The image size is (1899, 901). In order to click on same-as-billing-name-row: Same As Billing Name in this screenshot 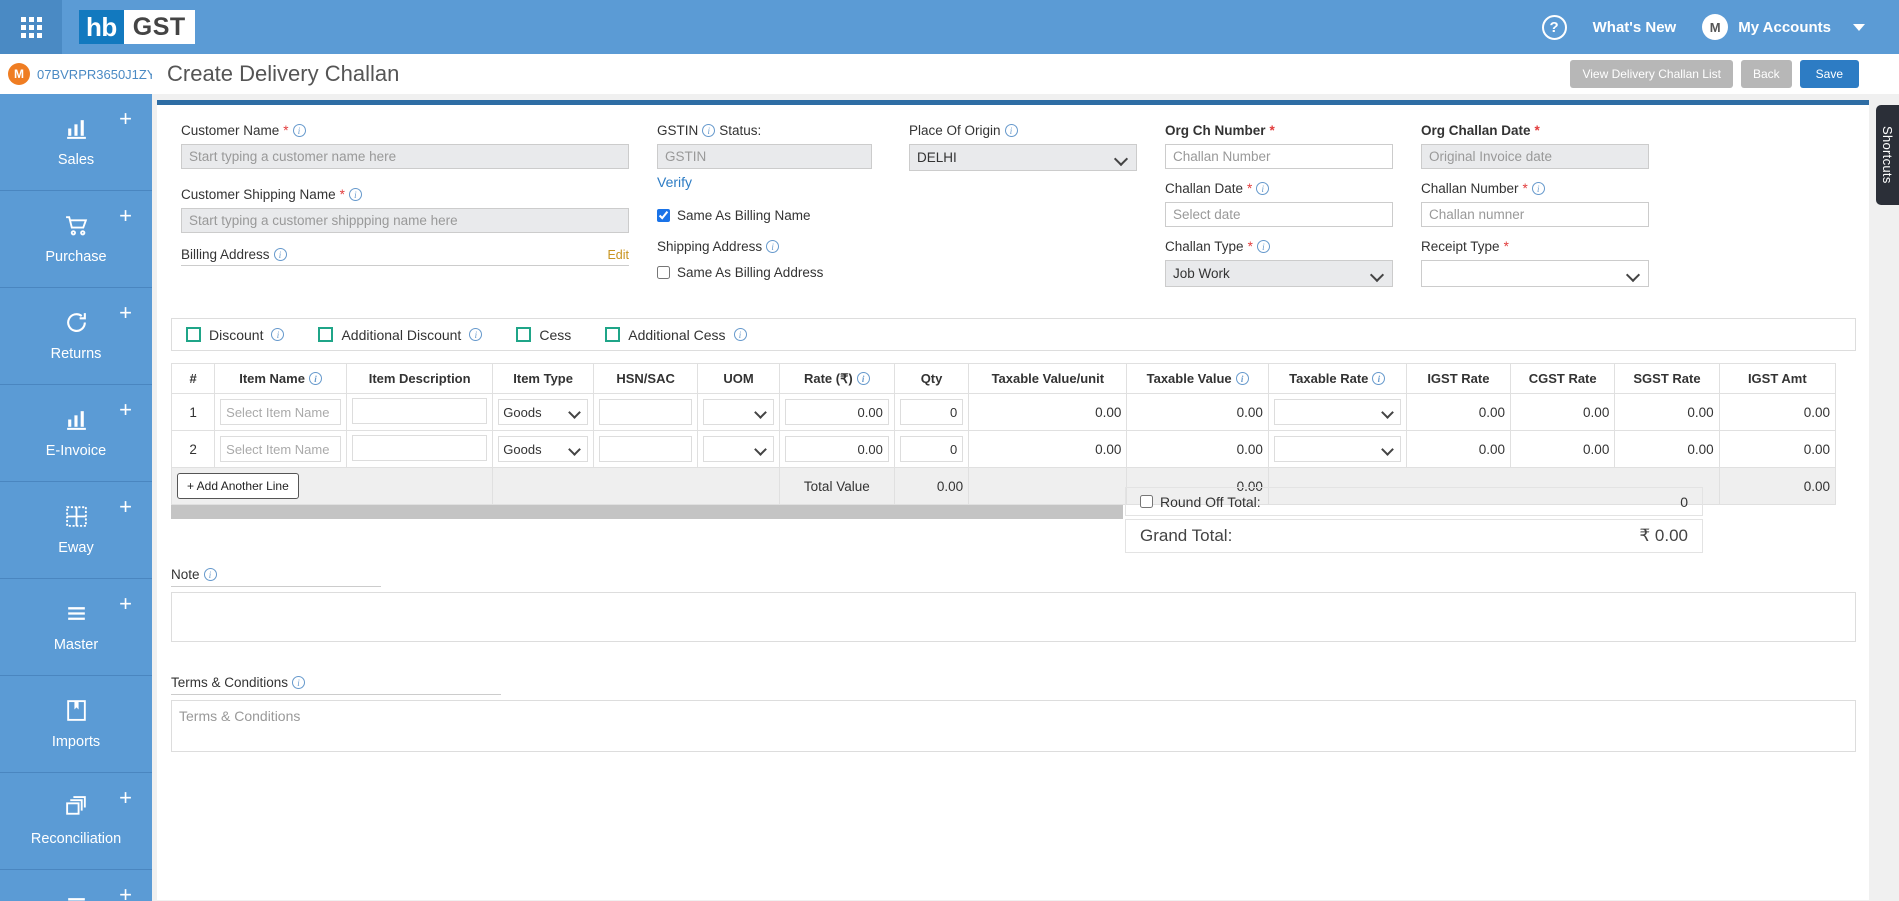, I will do `click(764, 215)`.